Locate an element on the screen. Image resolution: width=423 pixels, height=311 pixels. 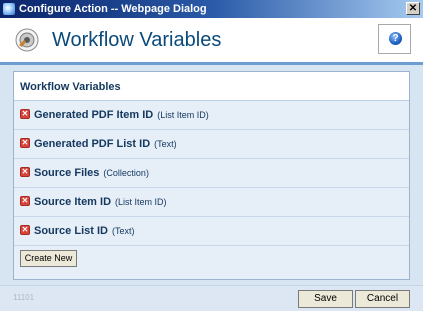
variable-name: Source Files (Collection) is located at coordinates (91, 173).